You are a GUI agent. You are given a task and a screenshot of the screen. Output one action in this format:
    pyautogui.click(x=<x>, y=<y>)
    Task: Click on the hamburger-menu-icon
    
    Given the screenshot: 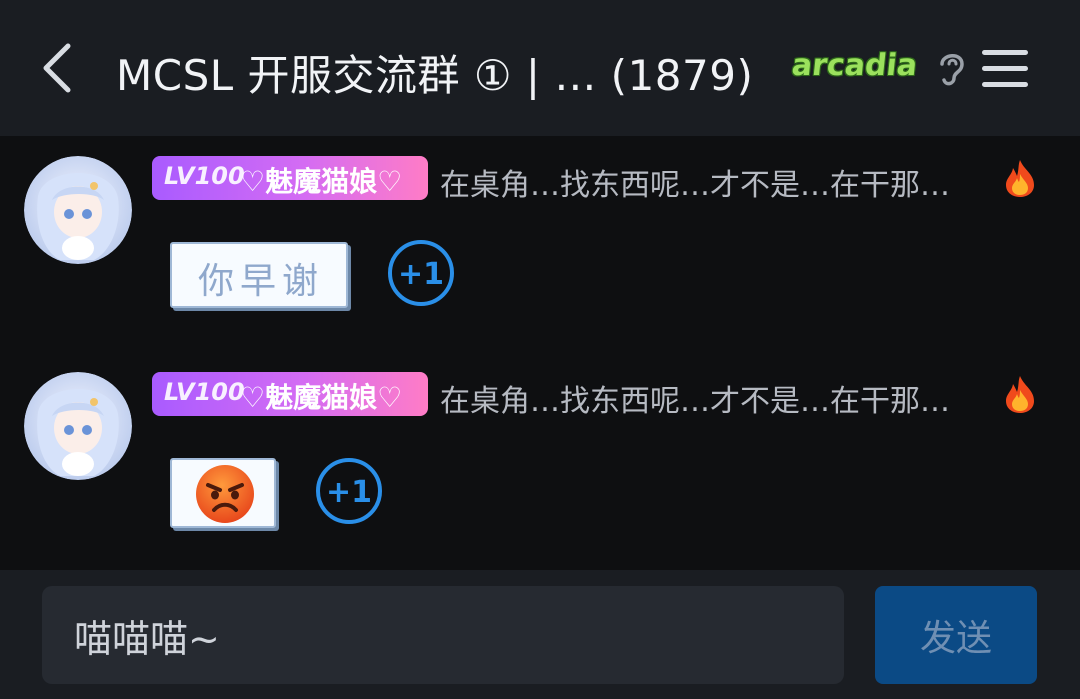 What is the action you would take?
    pyautogui.click(x=1005, y=69)
    